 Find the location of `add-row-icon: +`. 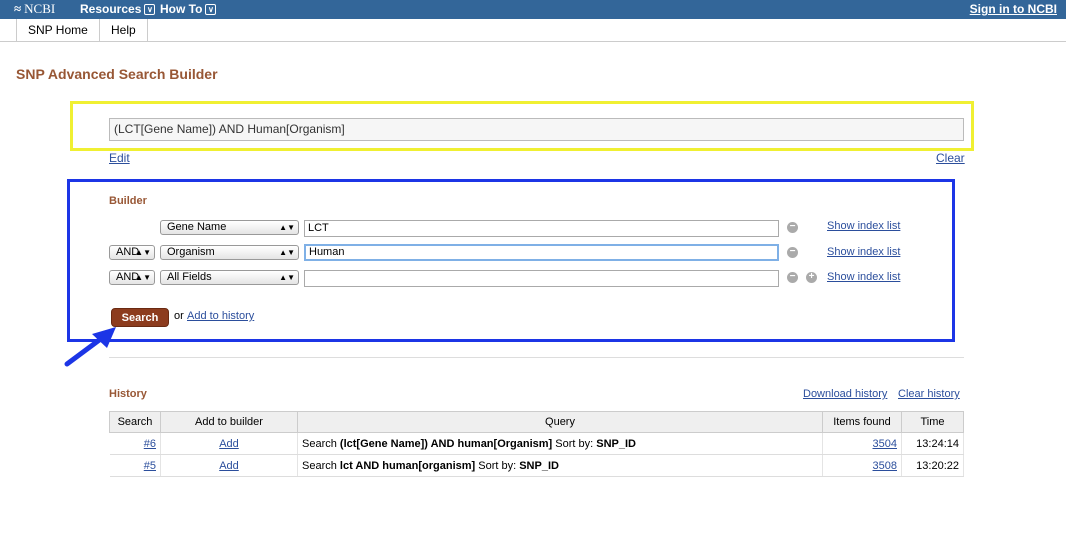

add-row-icon: + is located at coordinates (811, 277).